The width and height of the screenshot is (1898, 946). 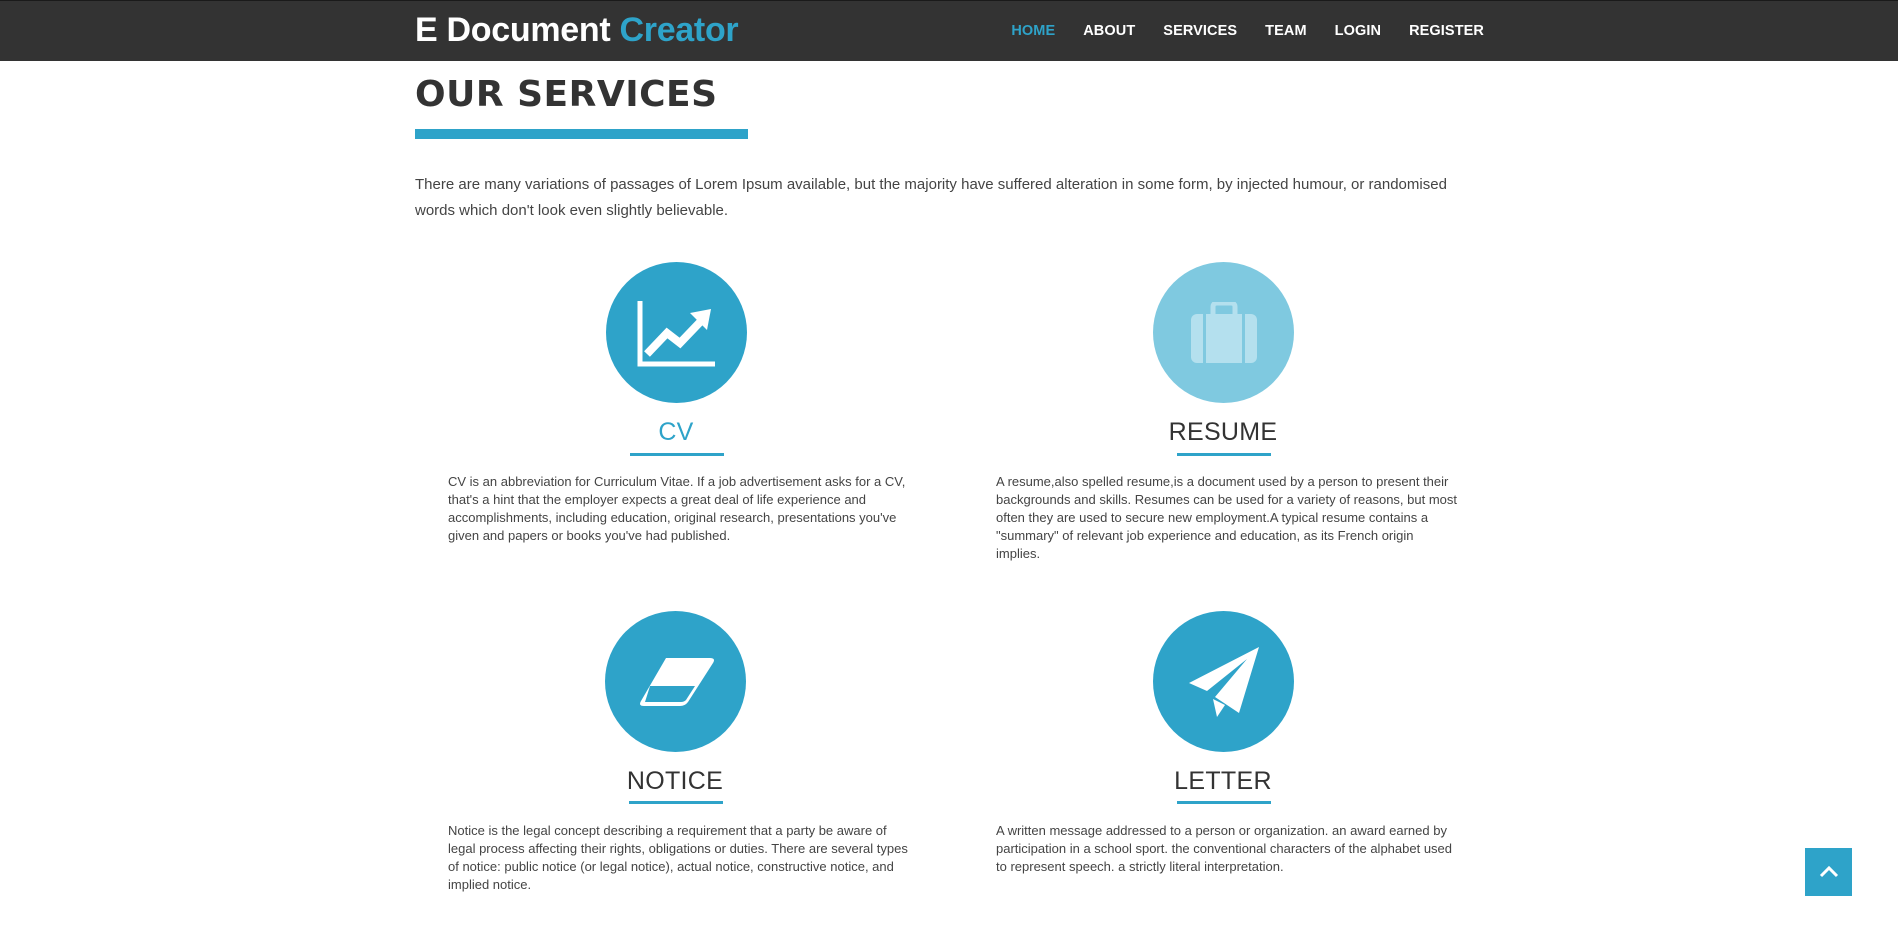 What do you see at coordinates (1358, 31) in the screenshot?
I see `nav-item-login: LOGIN` at bounding box center [1358, 31].